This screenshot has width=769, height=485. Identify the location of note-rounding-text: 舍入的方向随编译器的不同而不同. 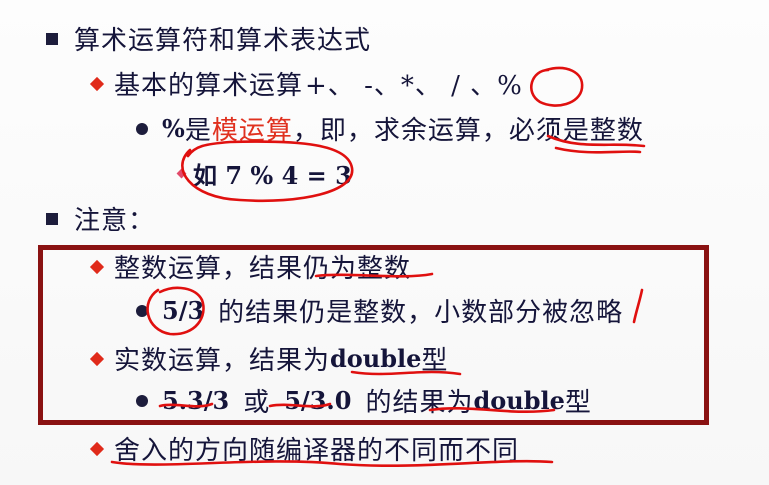
(317, 451).